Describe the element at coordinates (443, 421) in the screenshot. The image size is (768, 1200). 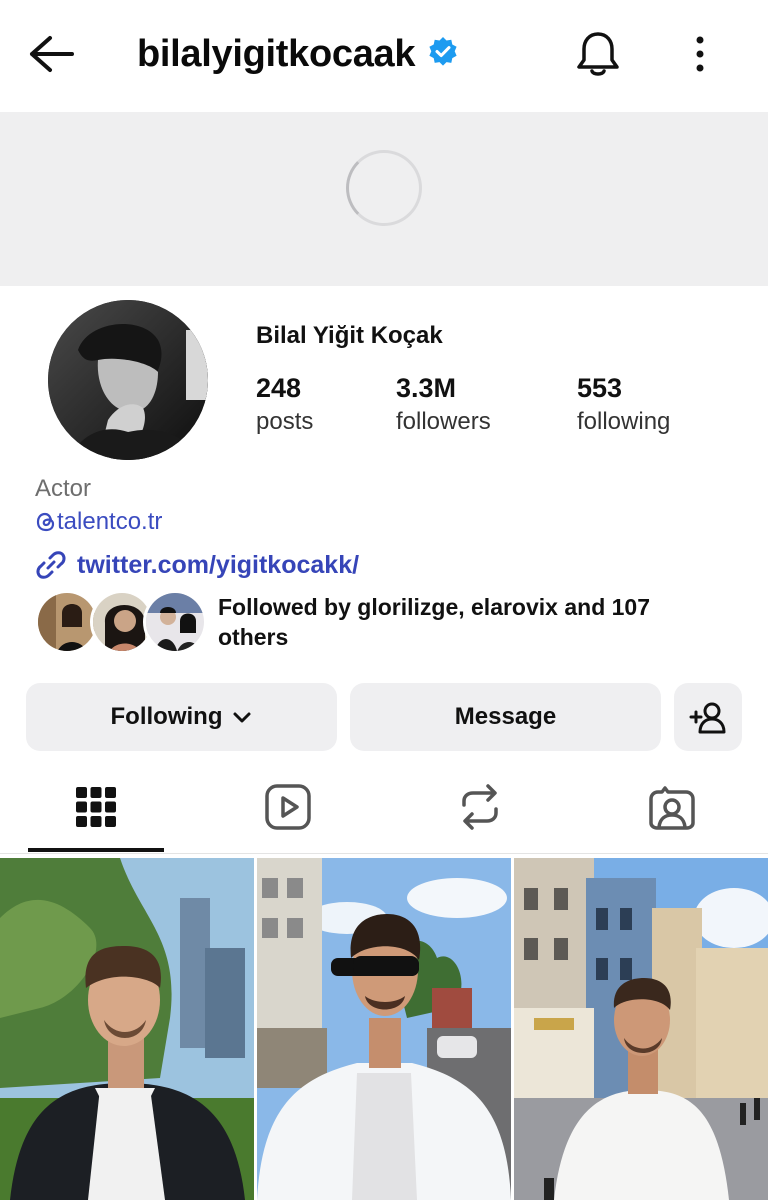
I see `stat-label: followers` at that location.